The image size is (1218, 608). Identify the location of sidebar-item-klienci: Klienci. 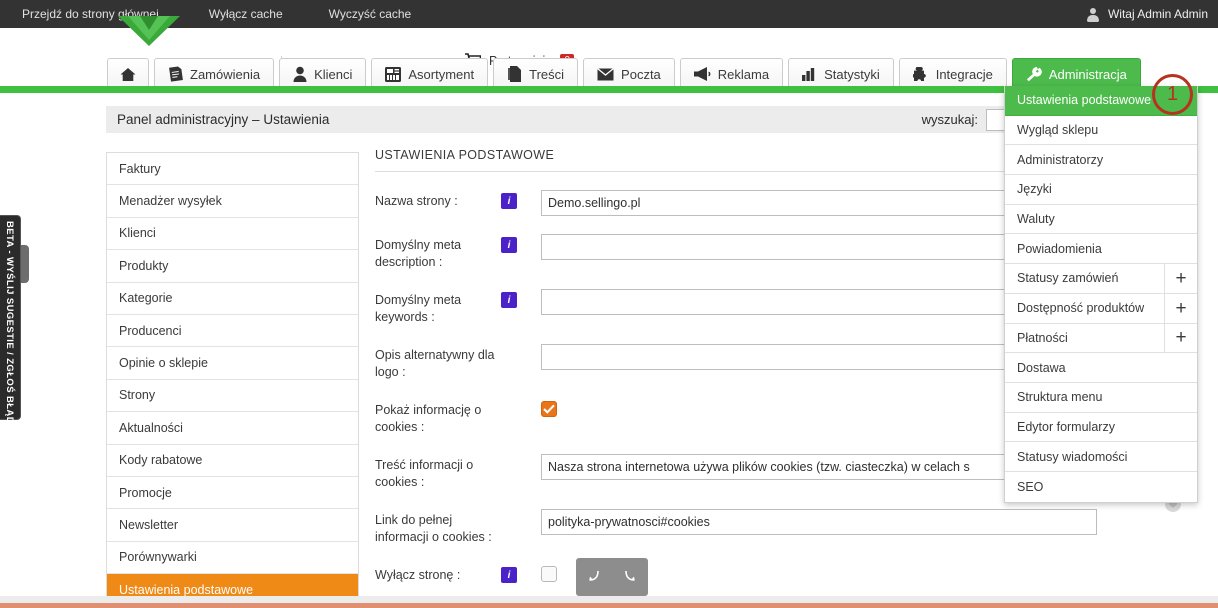
(232, 234).